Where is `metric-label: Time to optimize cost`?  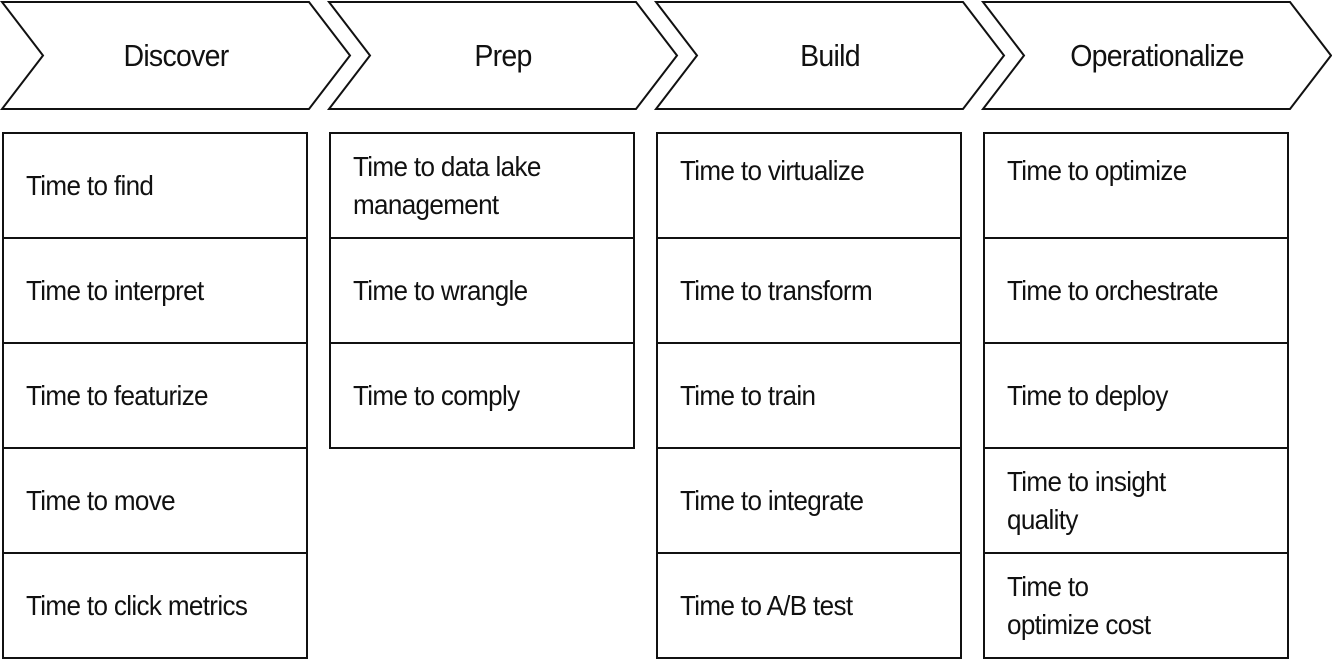 metric-label: Time to optimize cost is located at coordinates (1079, 605).